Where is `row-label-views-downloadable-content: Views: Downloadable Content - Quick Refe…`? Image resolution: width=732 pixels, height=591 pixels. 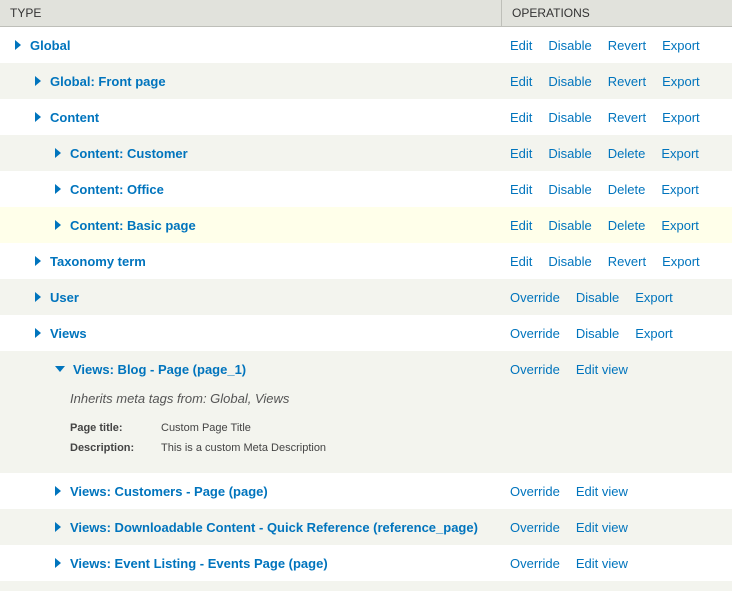
row-label-views-downloadable-content: Views: Downloadable Content - Quick Refe… is located at coordinates (274, 527).